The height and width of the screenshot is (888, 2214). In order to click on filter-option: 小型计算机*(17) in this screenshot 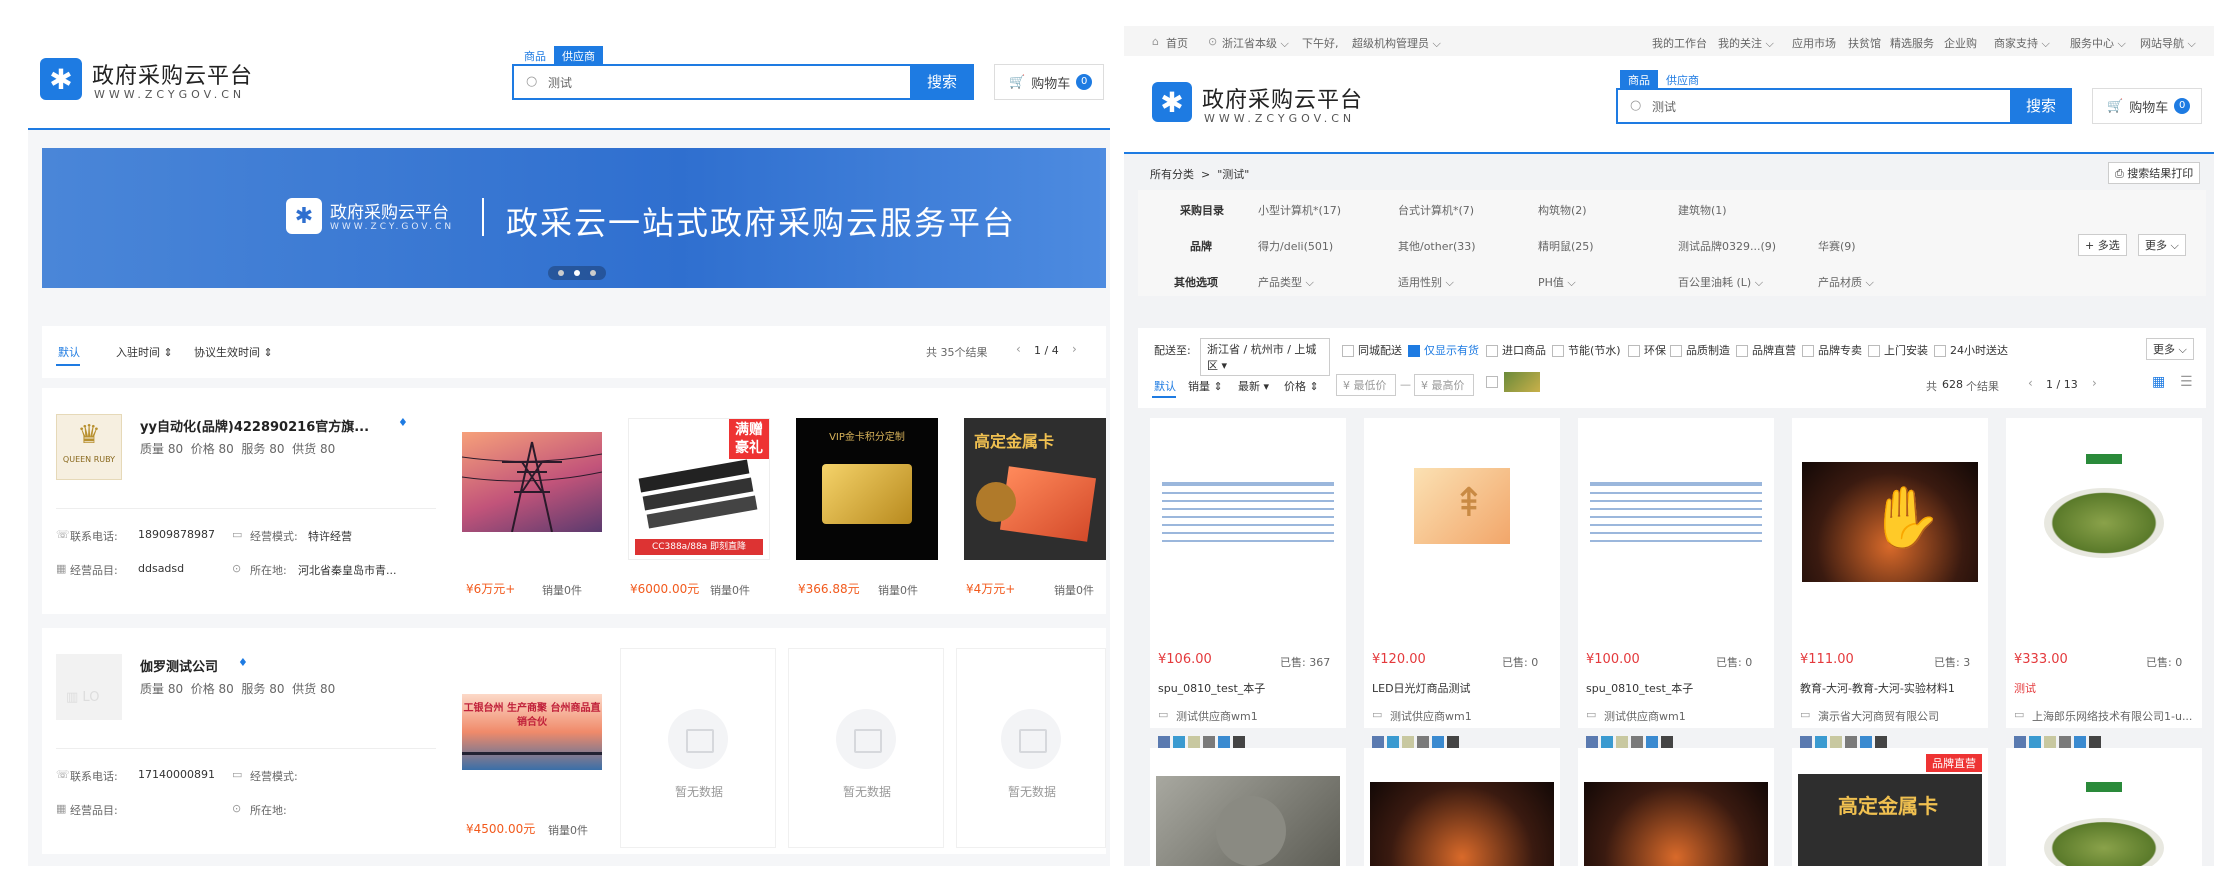, I will do `click(1299, 210)`.